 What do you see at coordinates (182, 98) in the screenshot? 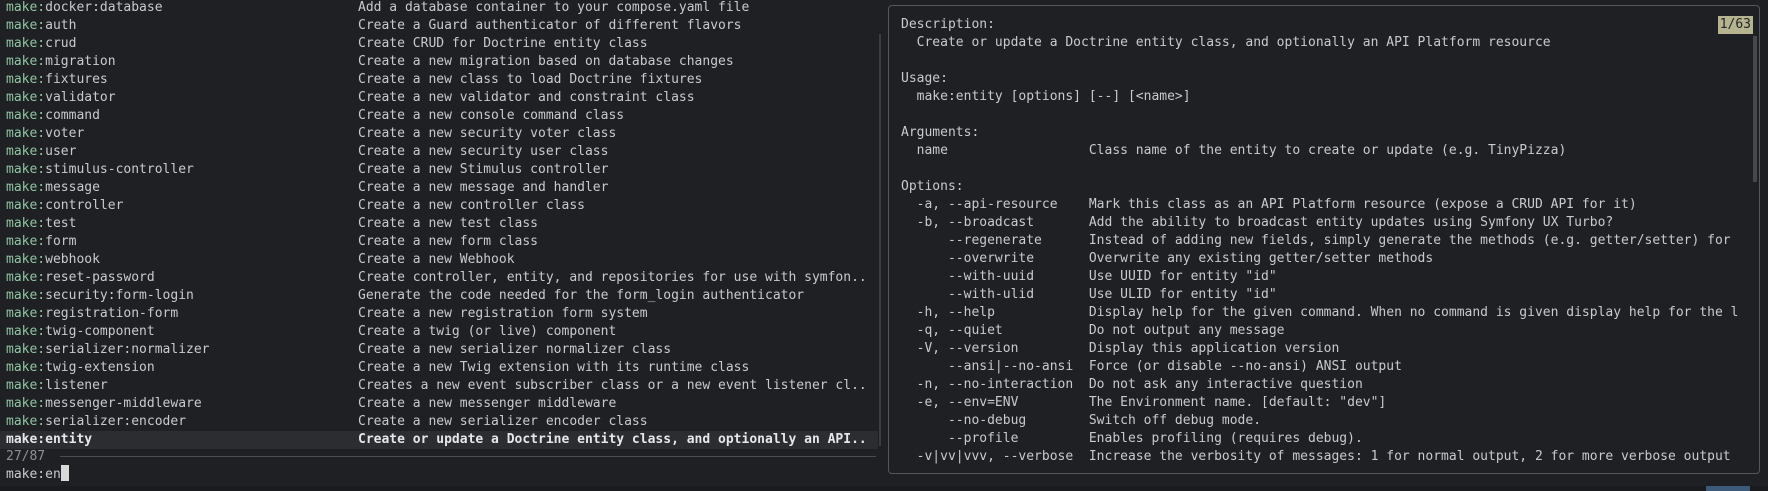
I see `command-name: make:validator` at bounding box center [182, 98].